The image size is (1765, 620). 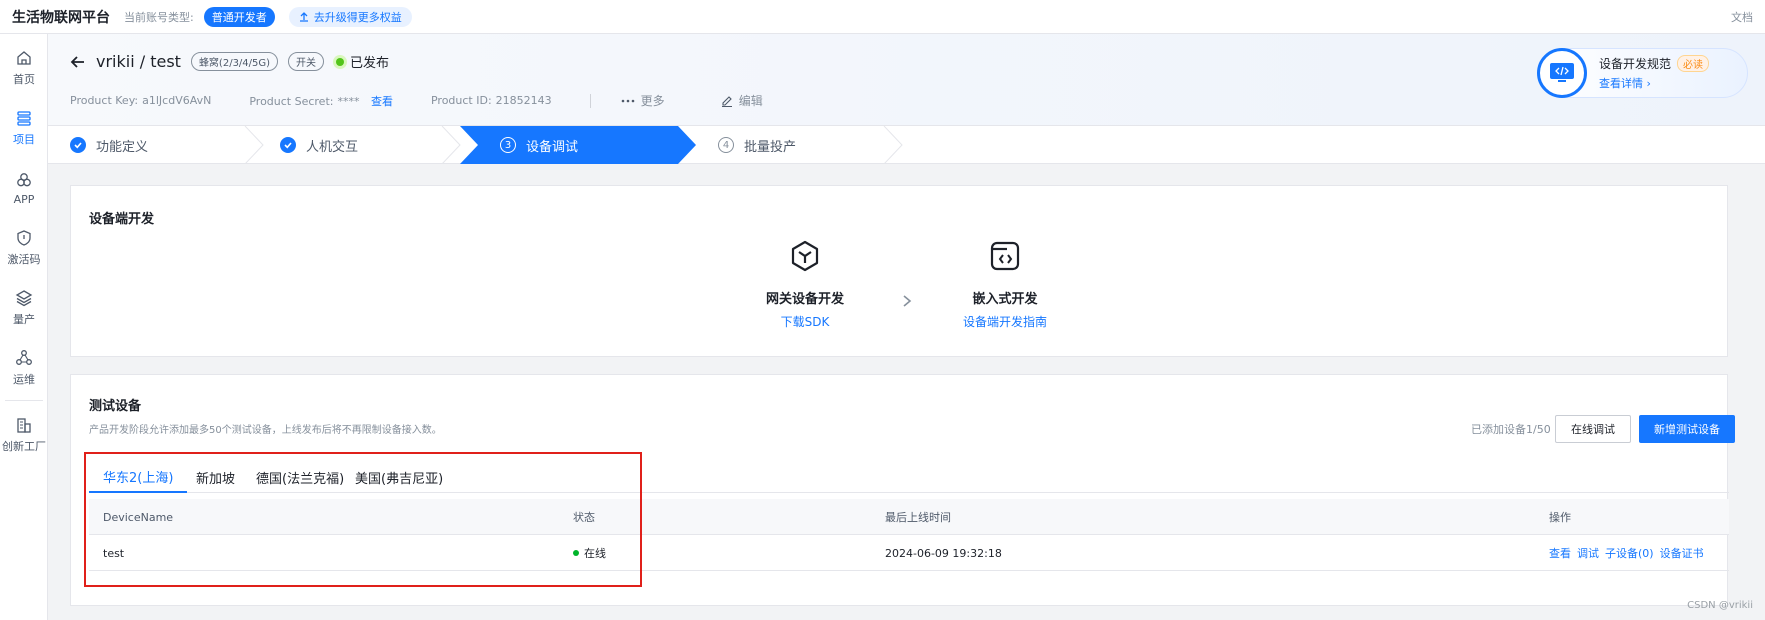 What do you see at coordinates (303, 16) in the screenshot?
I see `upload-icon` at bounding box center [303, 16].